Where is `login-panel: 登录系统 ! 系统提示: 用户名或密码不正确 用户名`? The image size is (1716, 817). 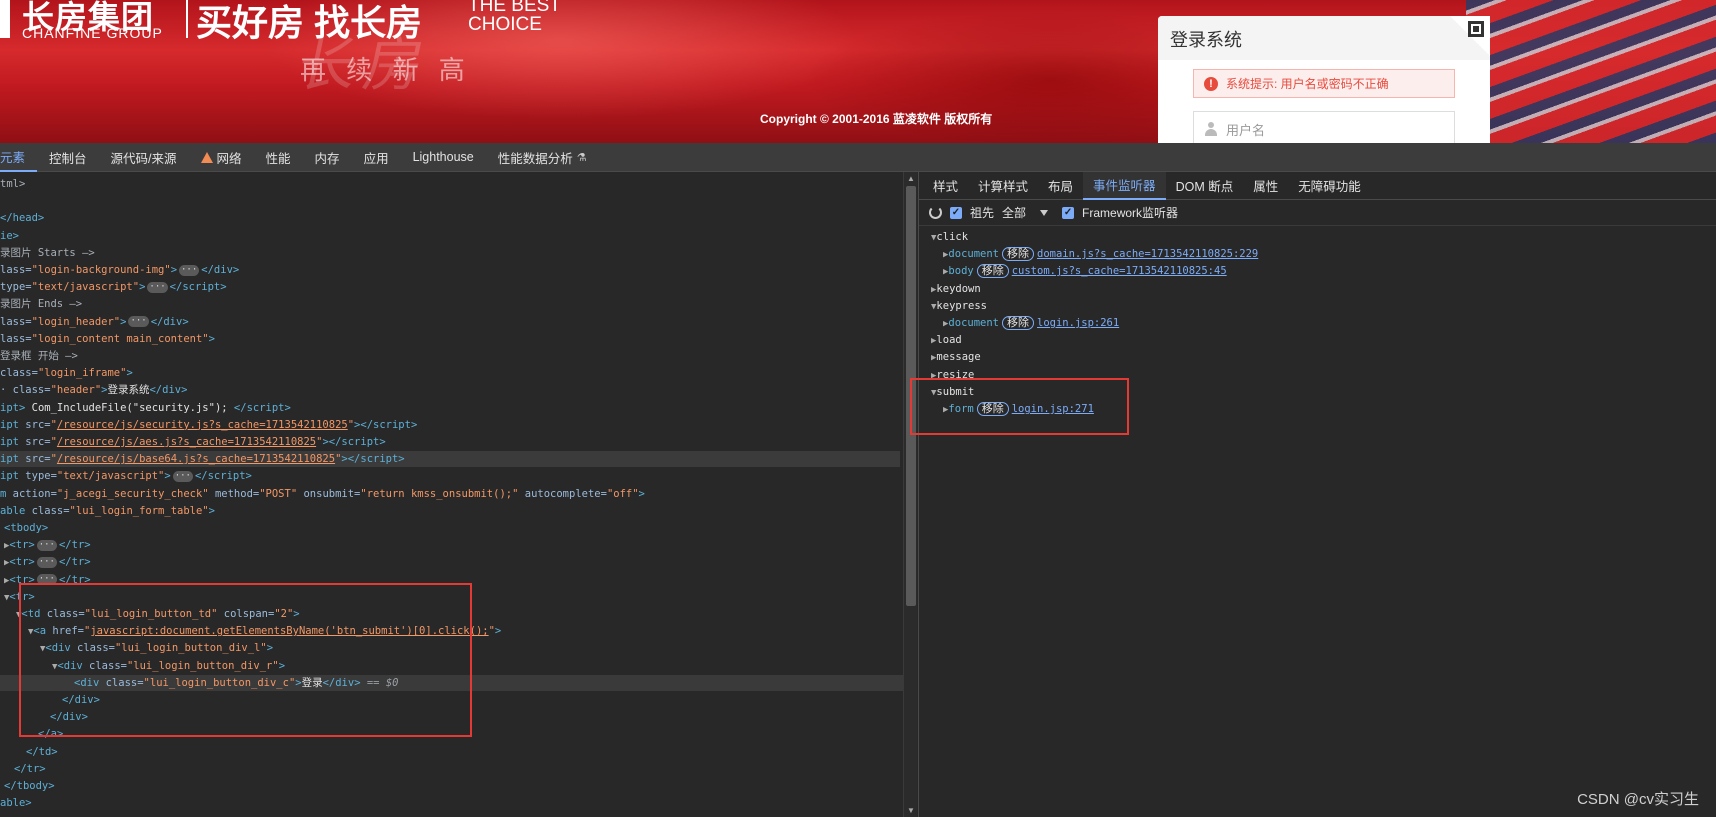 login-panel: 登录系统 ! 系统提示: 用户名或密码不正确 用户名 is located at coordinates (1324, 79).